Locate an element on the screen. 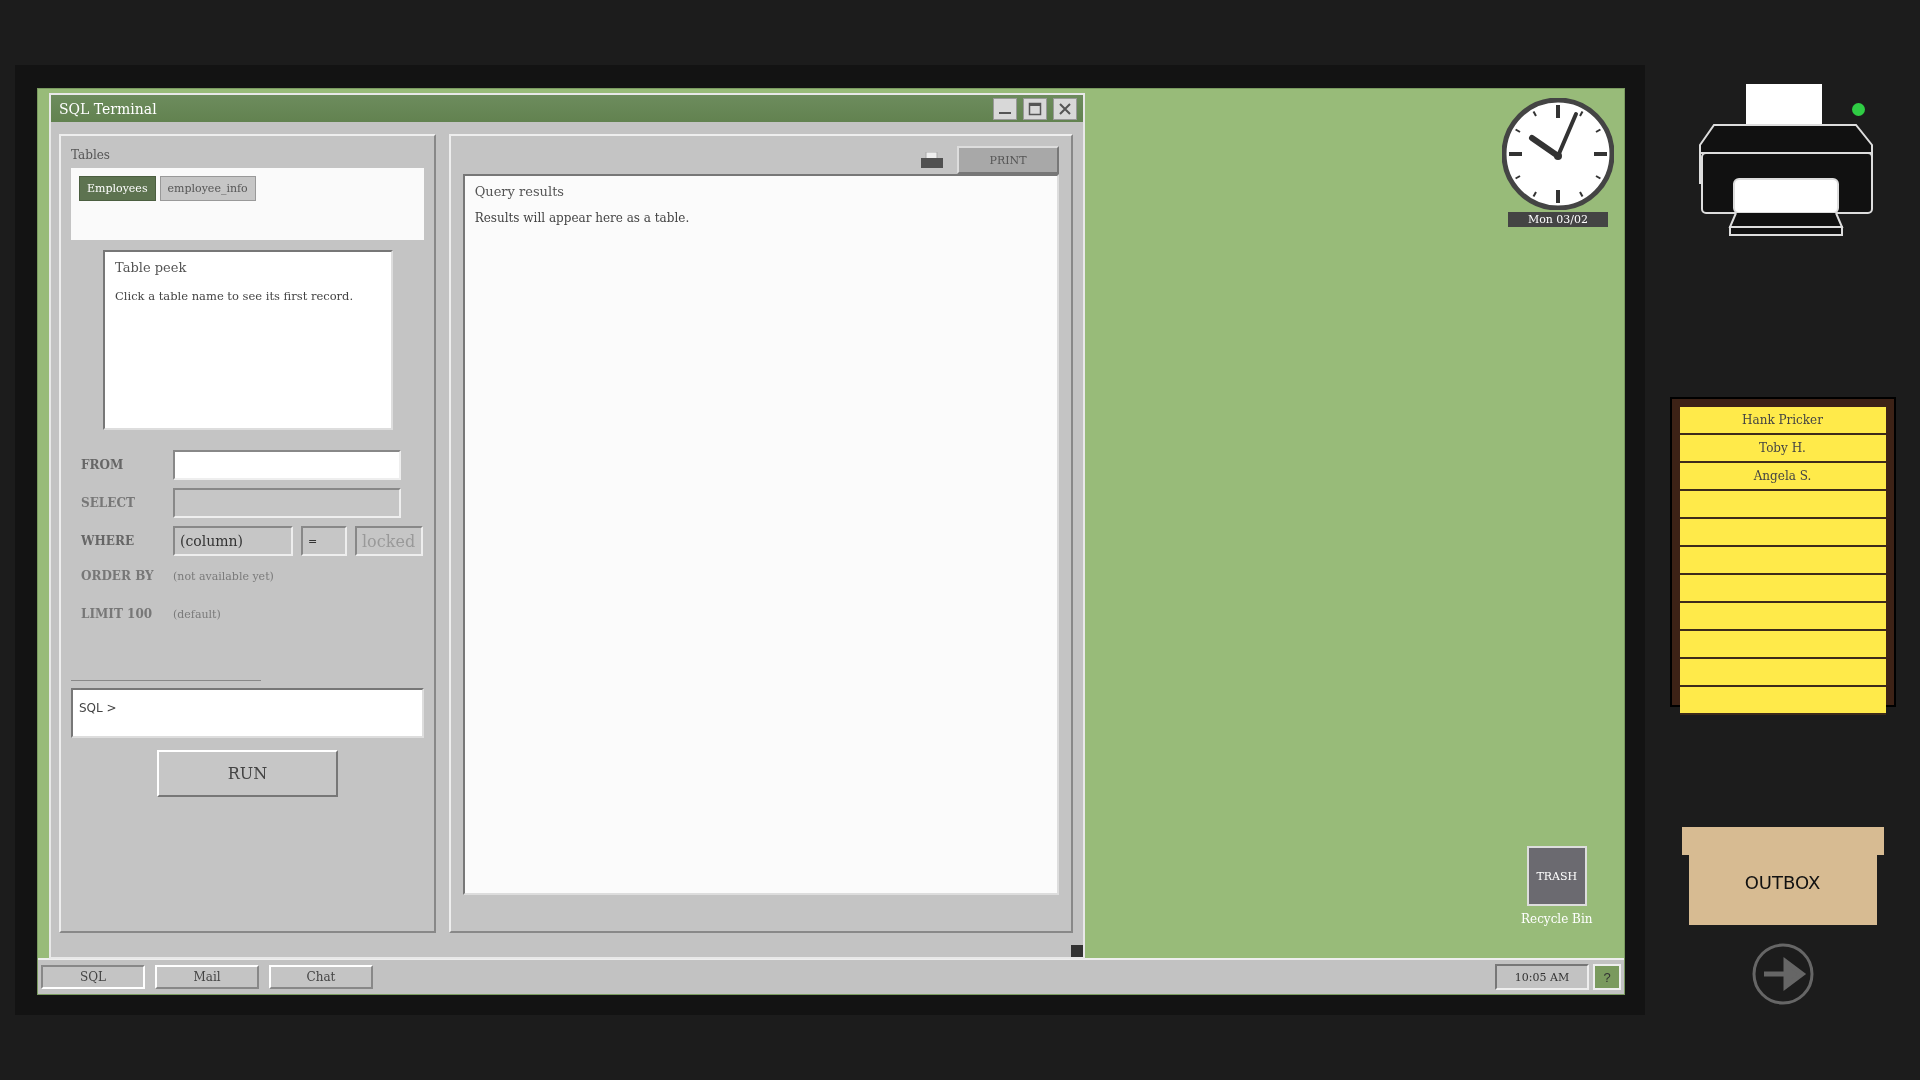 This screenshot has height=1080, width=1920. clause-note: (not available yet) is located at coordinates (223, 576).